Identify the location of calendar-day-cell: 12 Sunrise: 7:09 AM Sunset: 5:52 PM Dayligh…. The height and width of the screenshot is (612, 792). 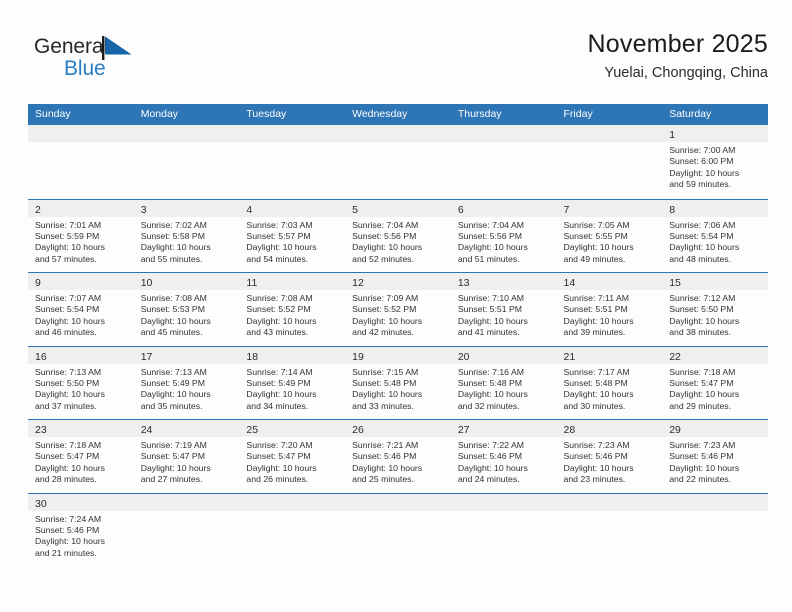
(398, 309).